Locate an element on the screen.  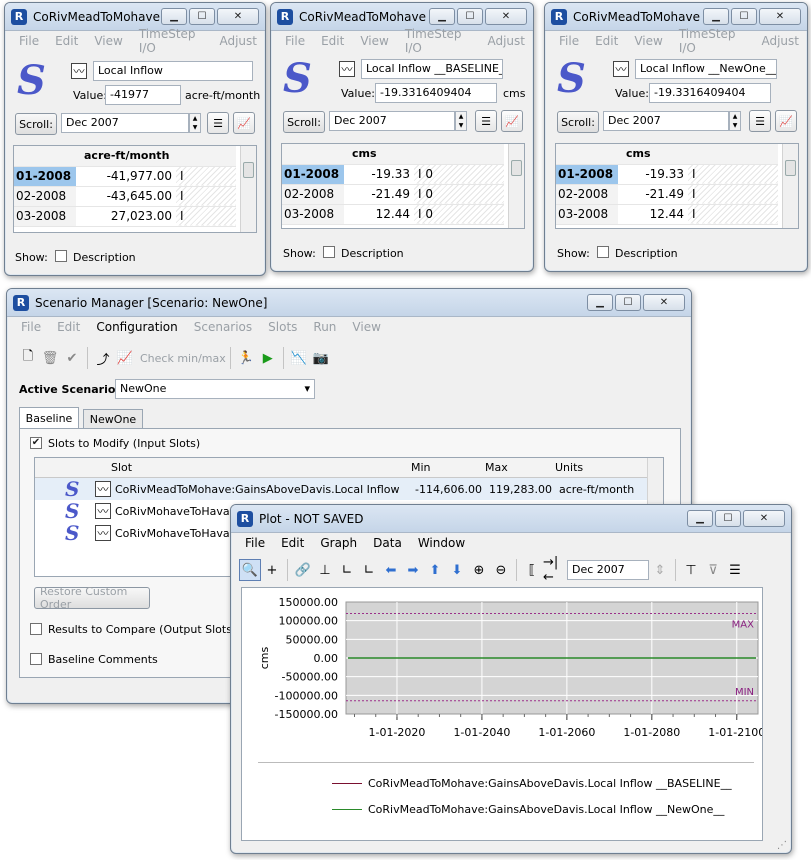
resize-grip-icon: ⋰ is located at coordinates (782, 845).